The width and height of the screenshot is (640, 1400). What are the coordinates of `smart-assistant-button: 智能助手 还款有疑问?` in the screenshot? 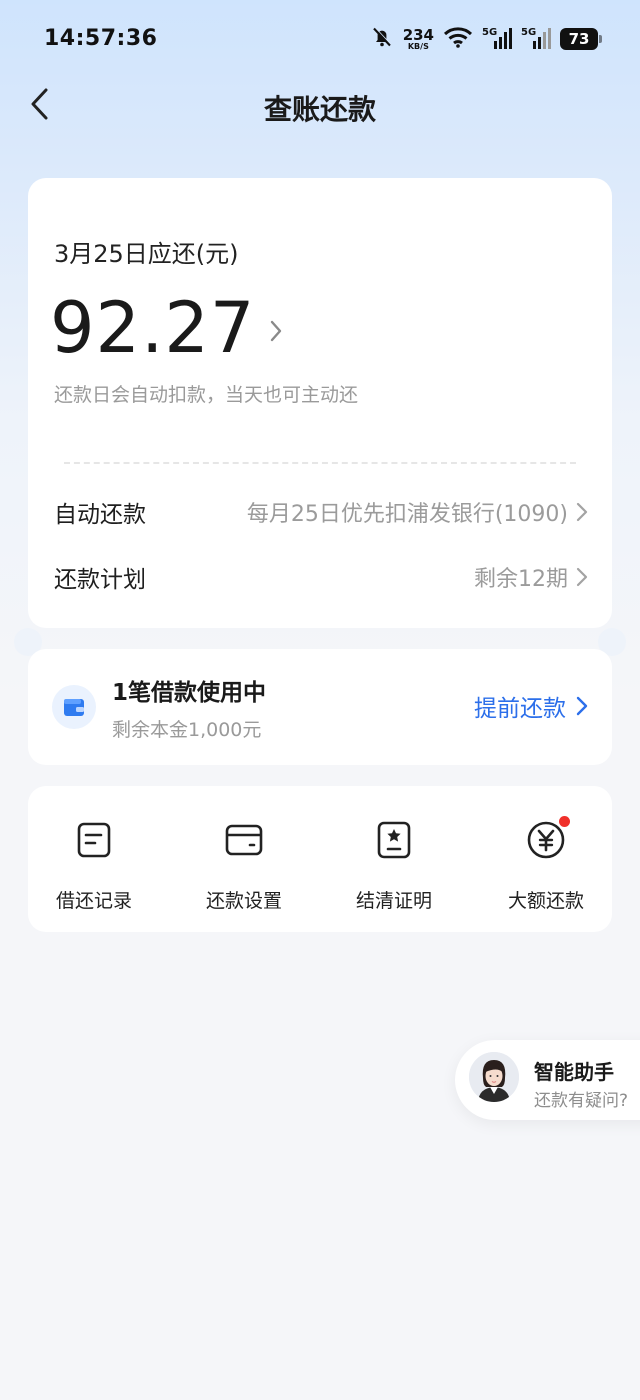 It's located at (547, 1080).